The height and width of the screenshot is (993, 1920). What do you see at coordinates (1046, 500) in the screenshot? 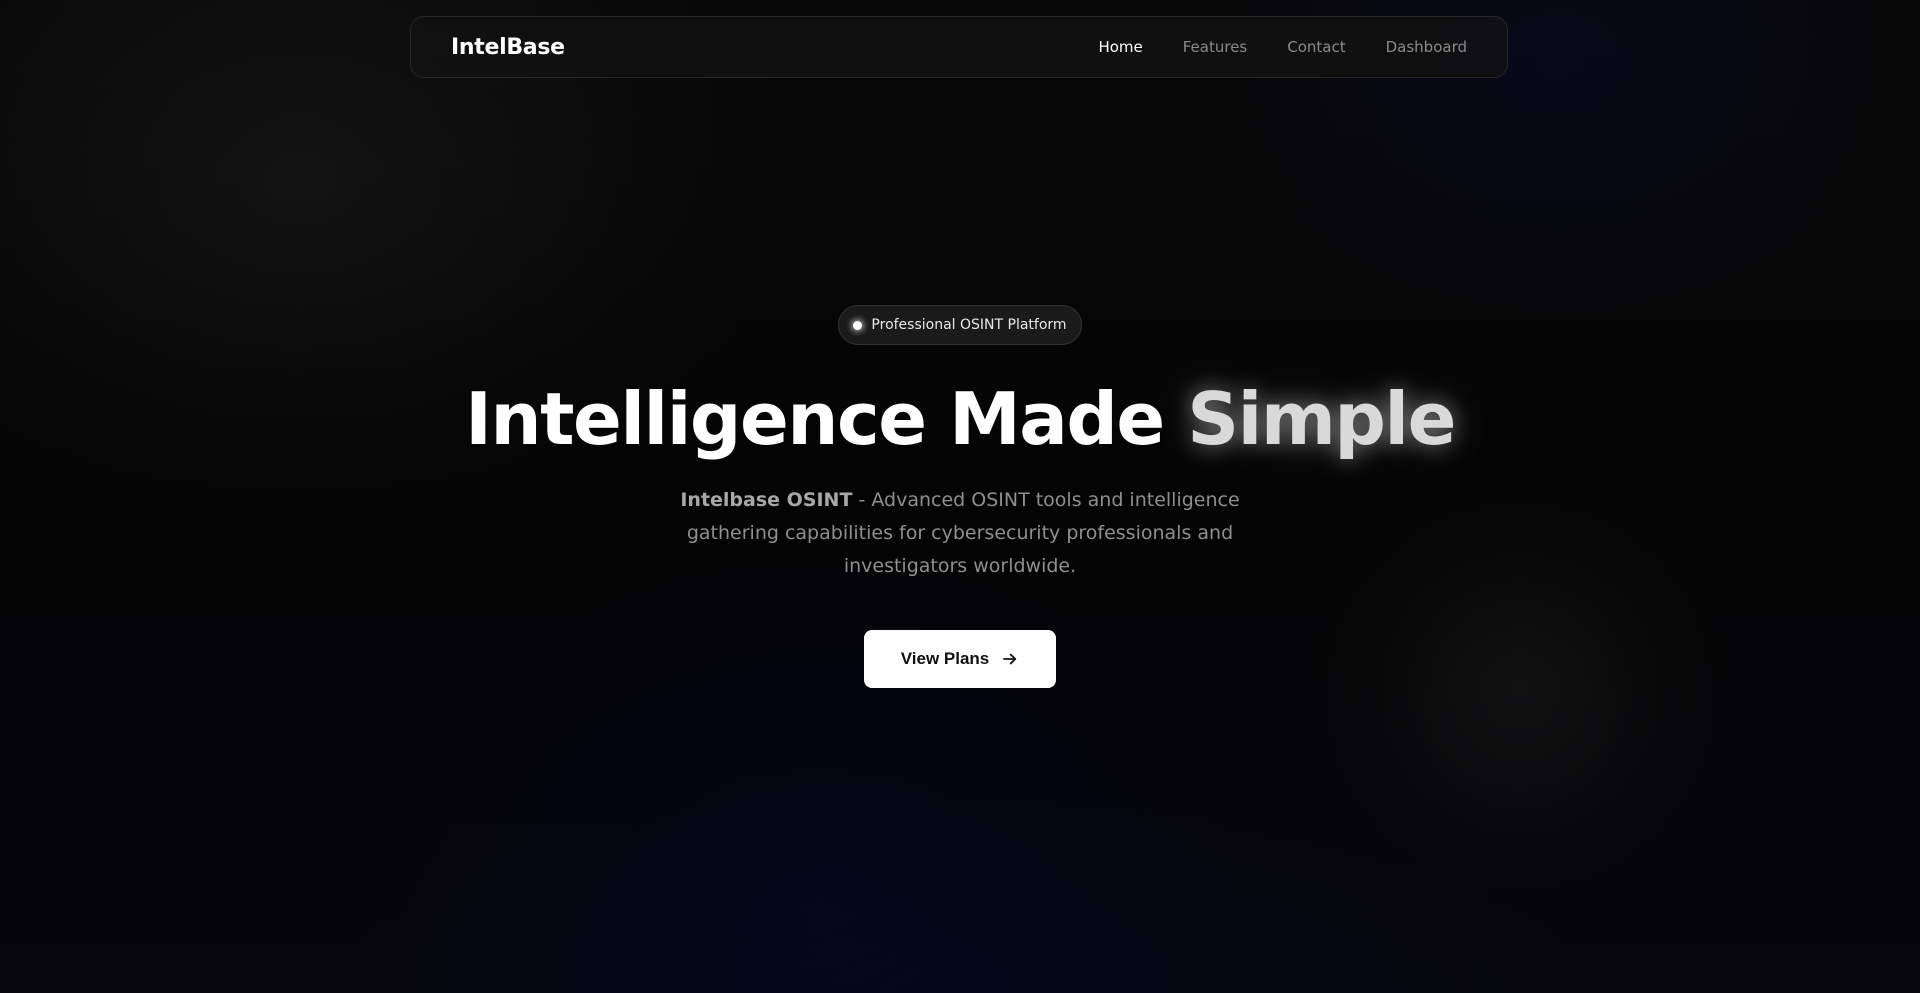
I see `subtitle-line-1: - Advanced OSINT tools and intelligence` at bounding box center [1046, 500].